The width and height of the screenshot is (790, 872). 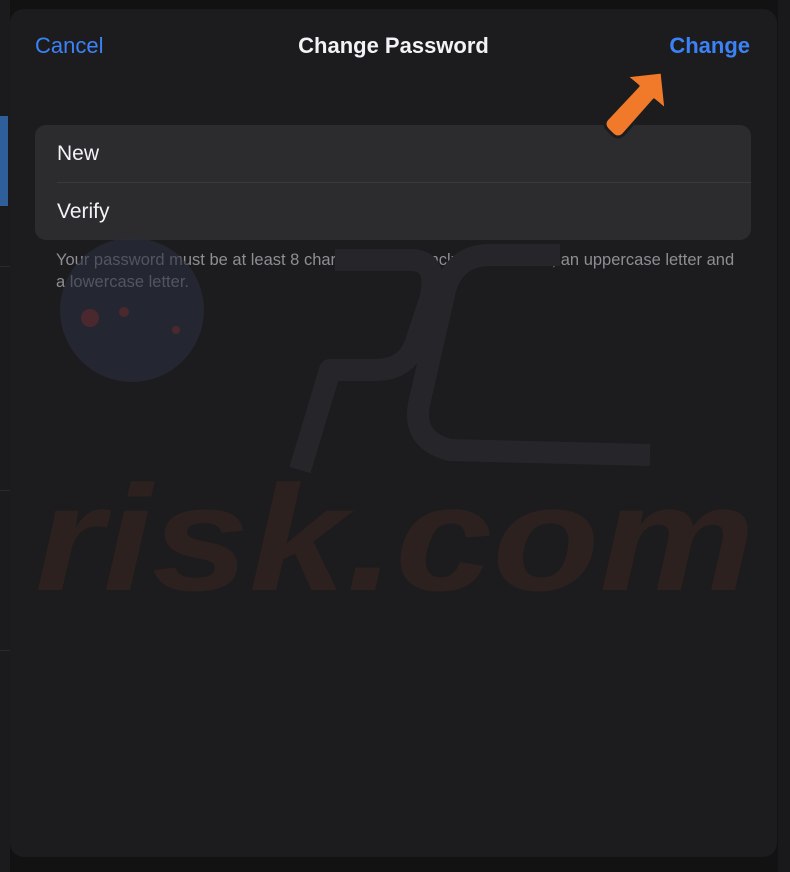 What do you see at coordinates (784, 436) in the screenshot?
I see `background-detail-edge` at bounding box center [784, 436].